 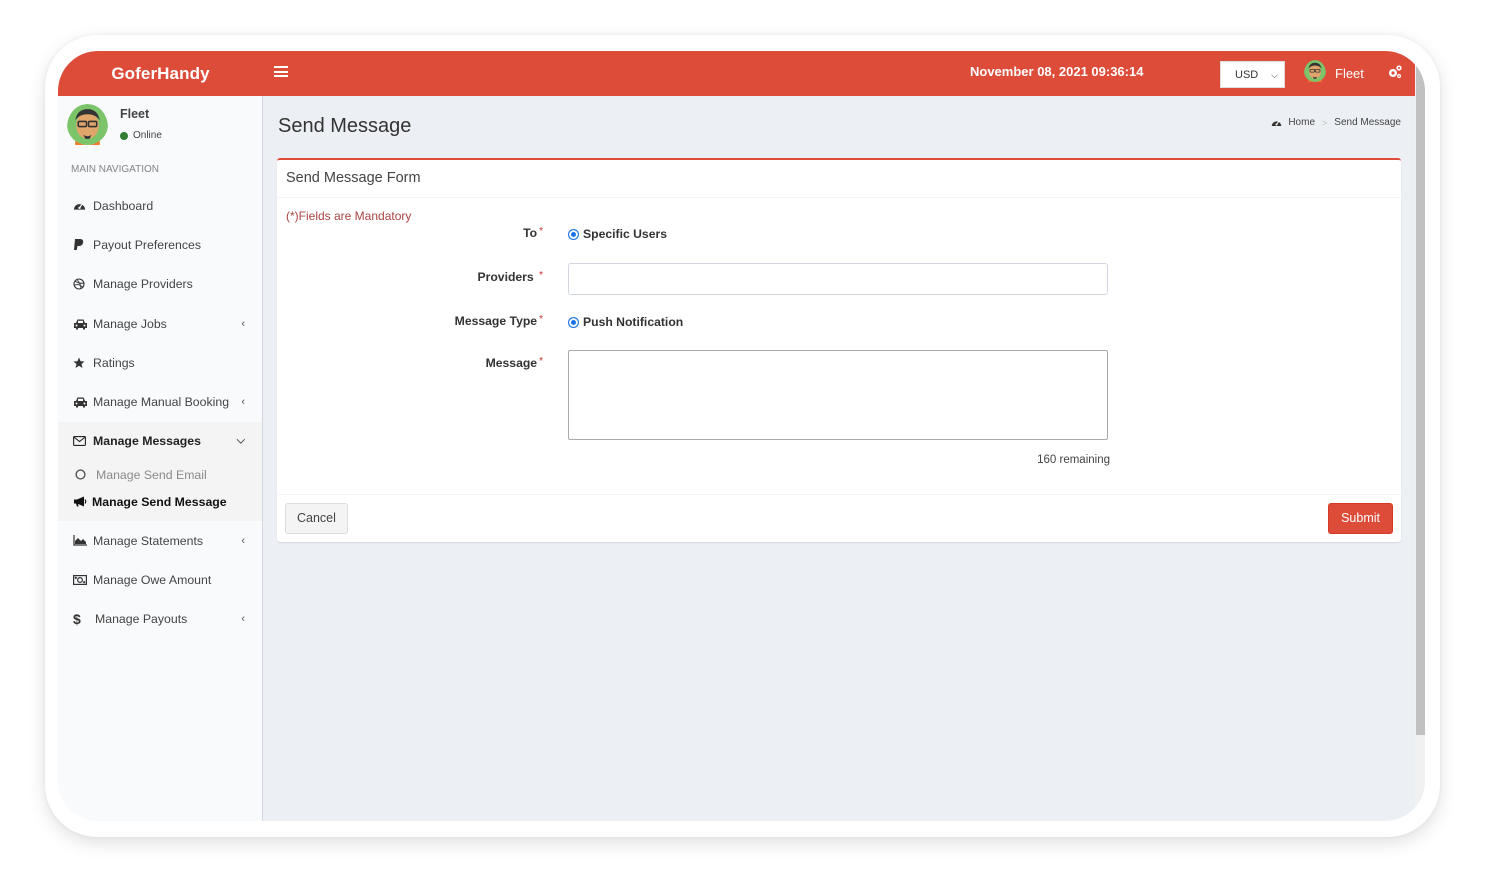 What do you see at coordinates (81, 245) in the screenshot?
I see `paypal-icon` at bounding box center [81, 245].